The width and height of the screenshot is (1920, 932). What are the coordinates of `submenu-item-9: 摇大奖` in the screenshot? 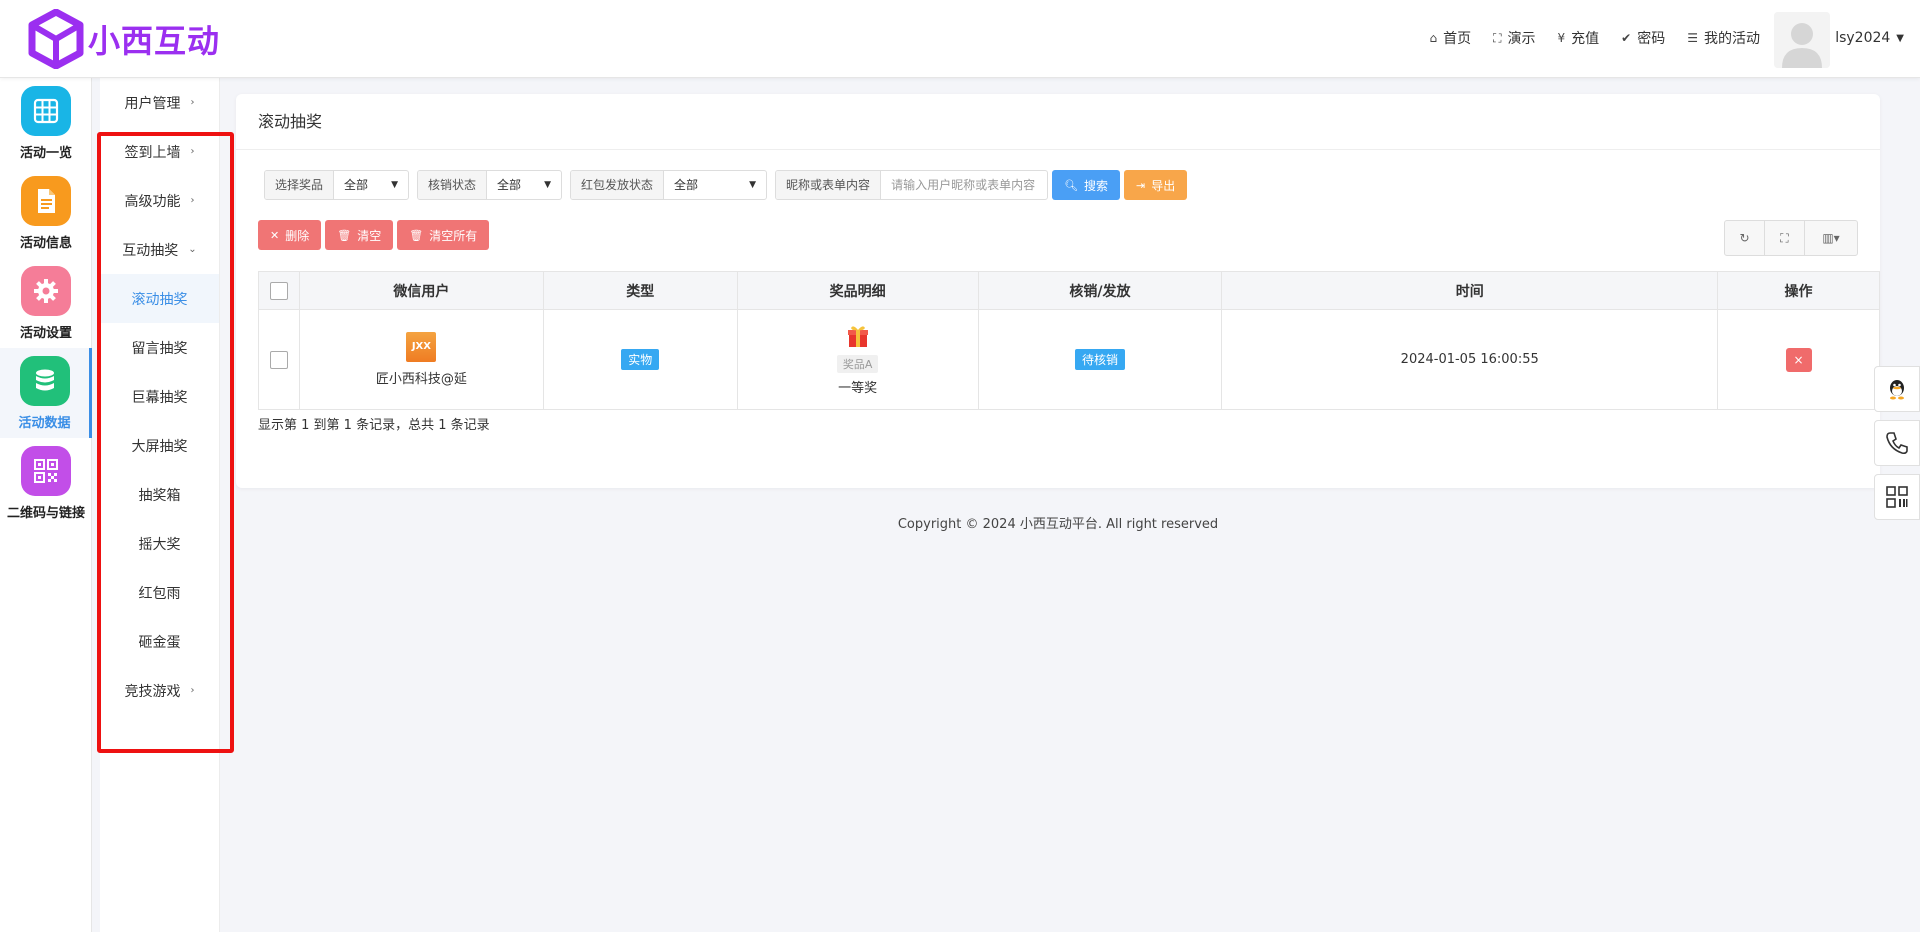 It's located at (159, 543).